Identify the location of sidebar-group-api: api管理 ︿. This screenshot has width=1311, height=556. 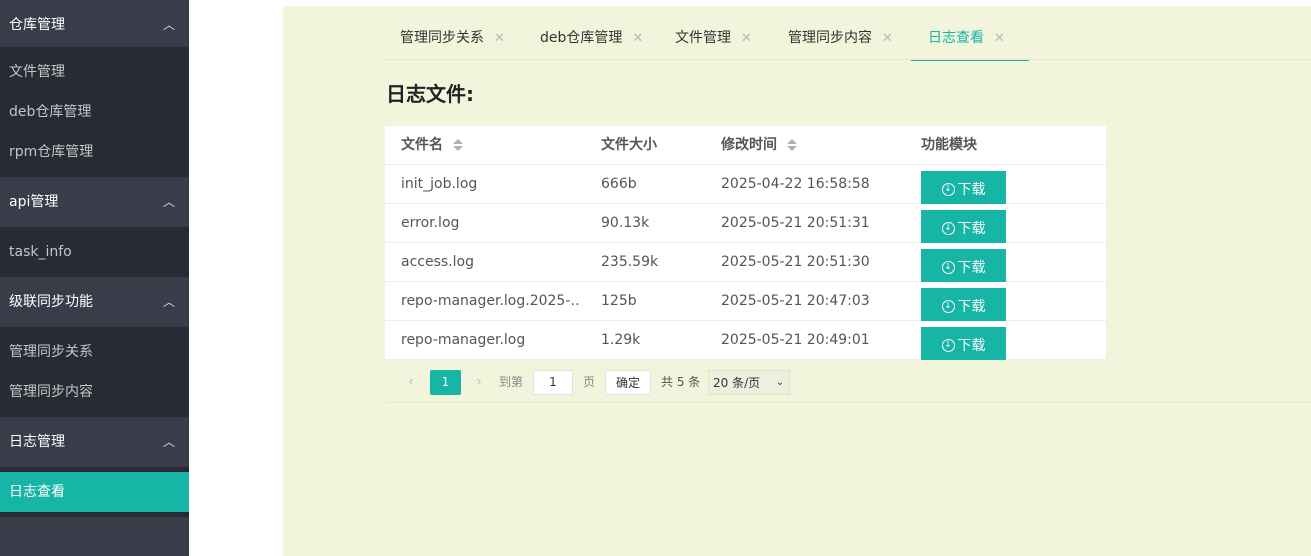
(94, 202).